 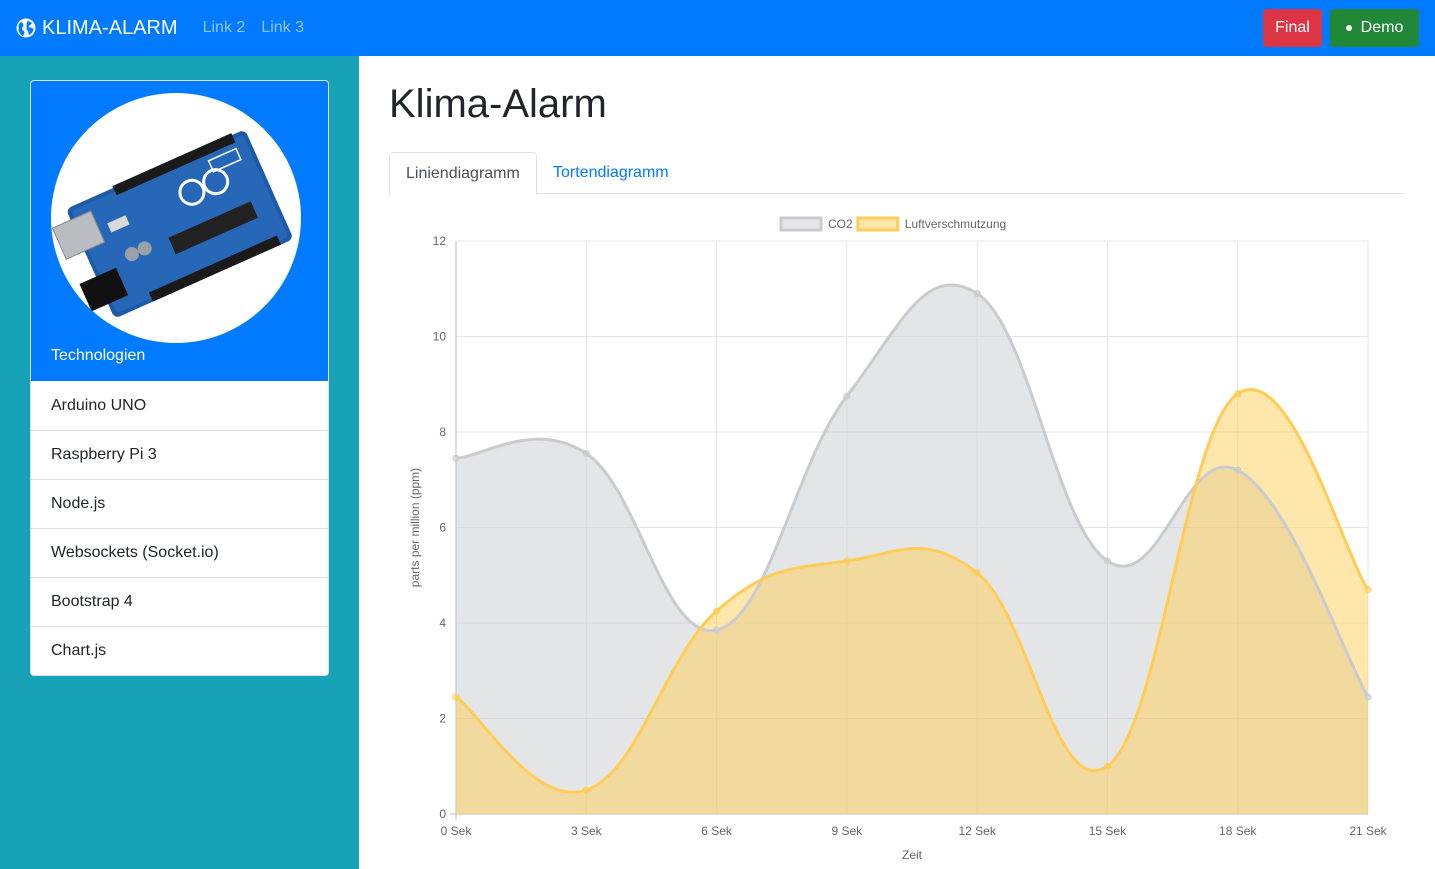 I want to click on navbar: KLIMA-ALARM Link 2 Link 3 Final Demo, so click(x=717, y=28).